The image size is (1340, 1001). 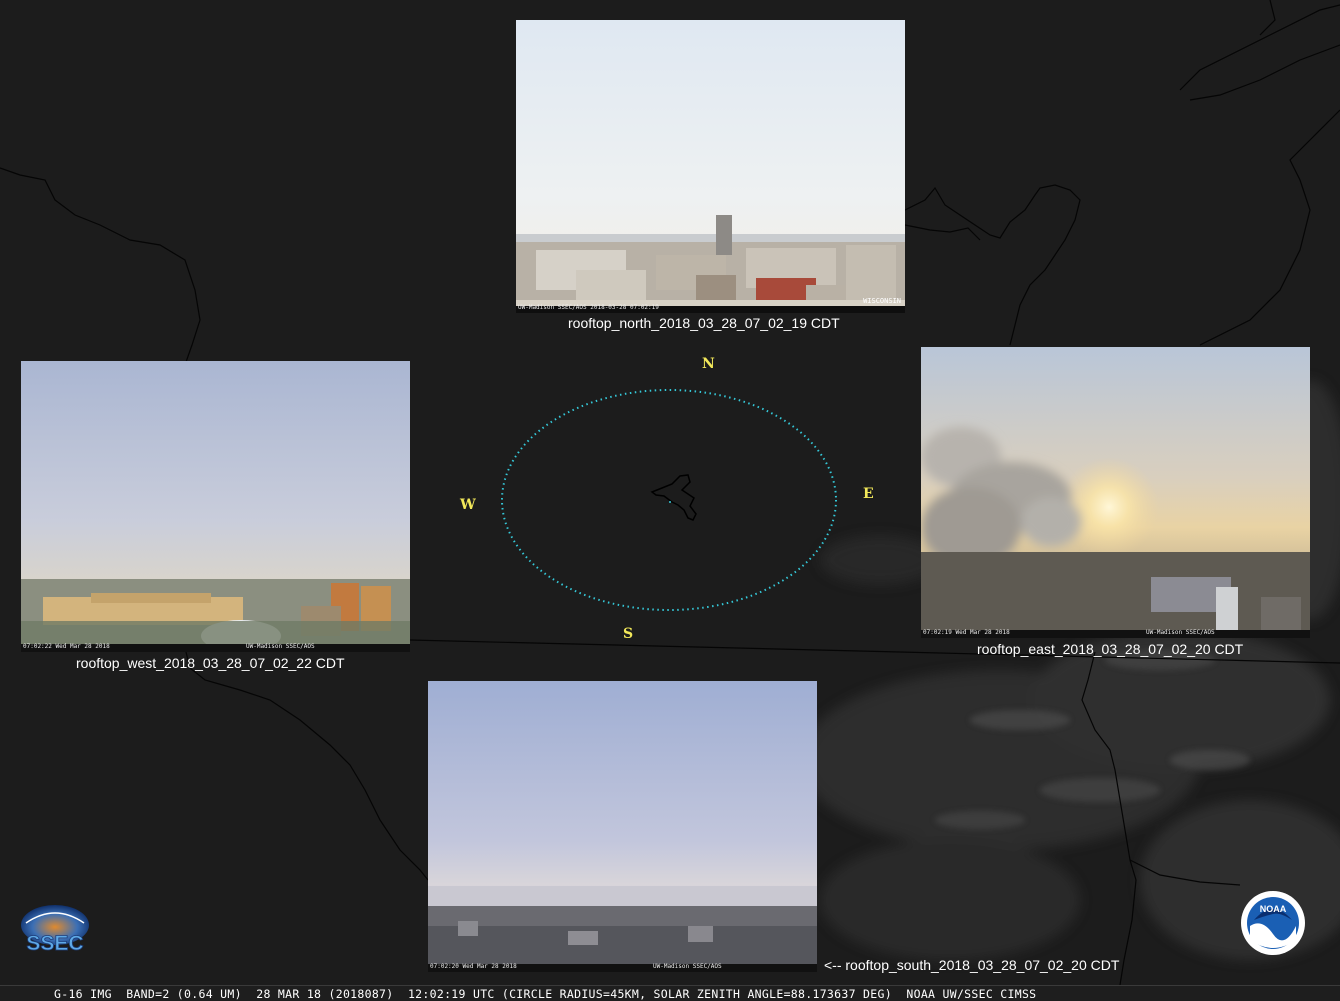 I want to click on caption-west: rooftop_west_2018_03_28_07_02_22 CDT, so click(x=210, y=663).